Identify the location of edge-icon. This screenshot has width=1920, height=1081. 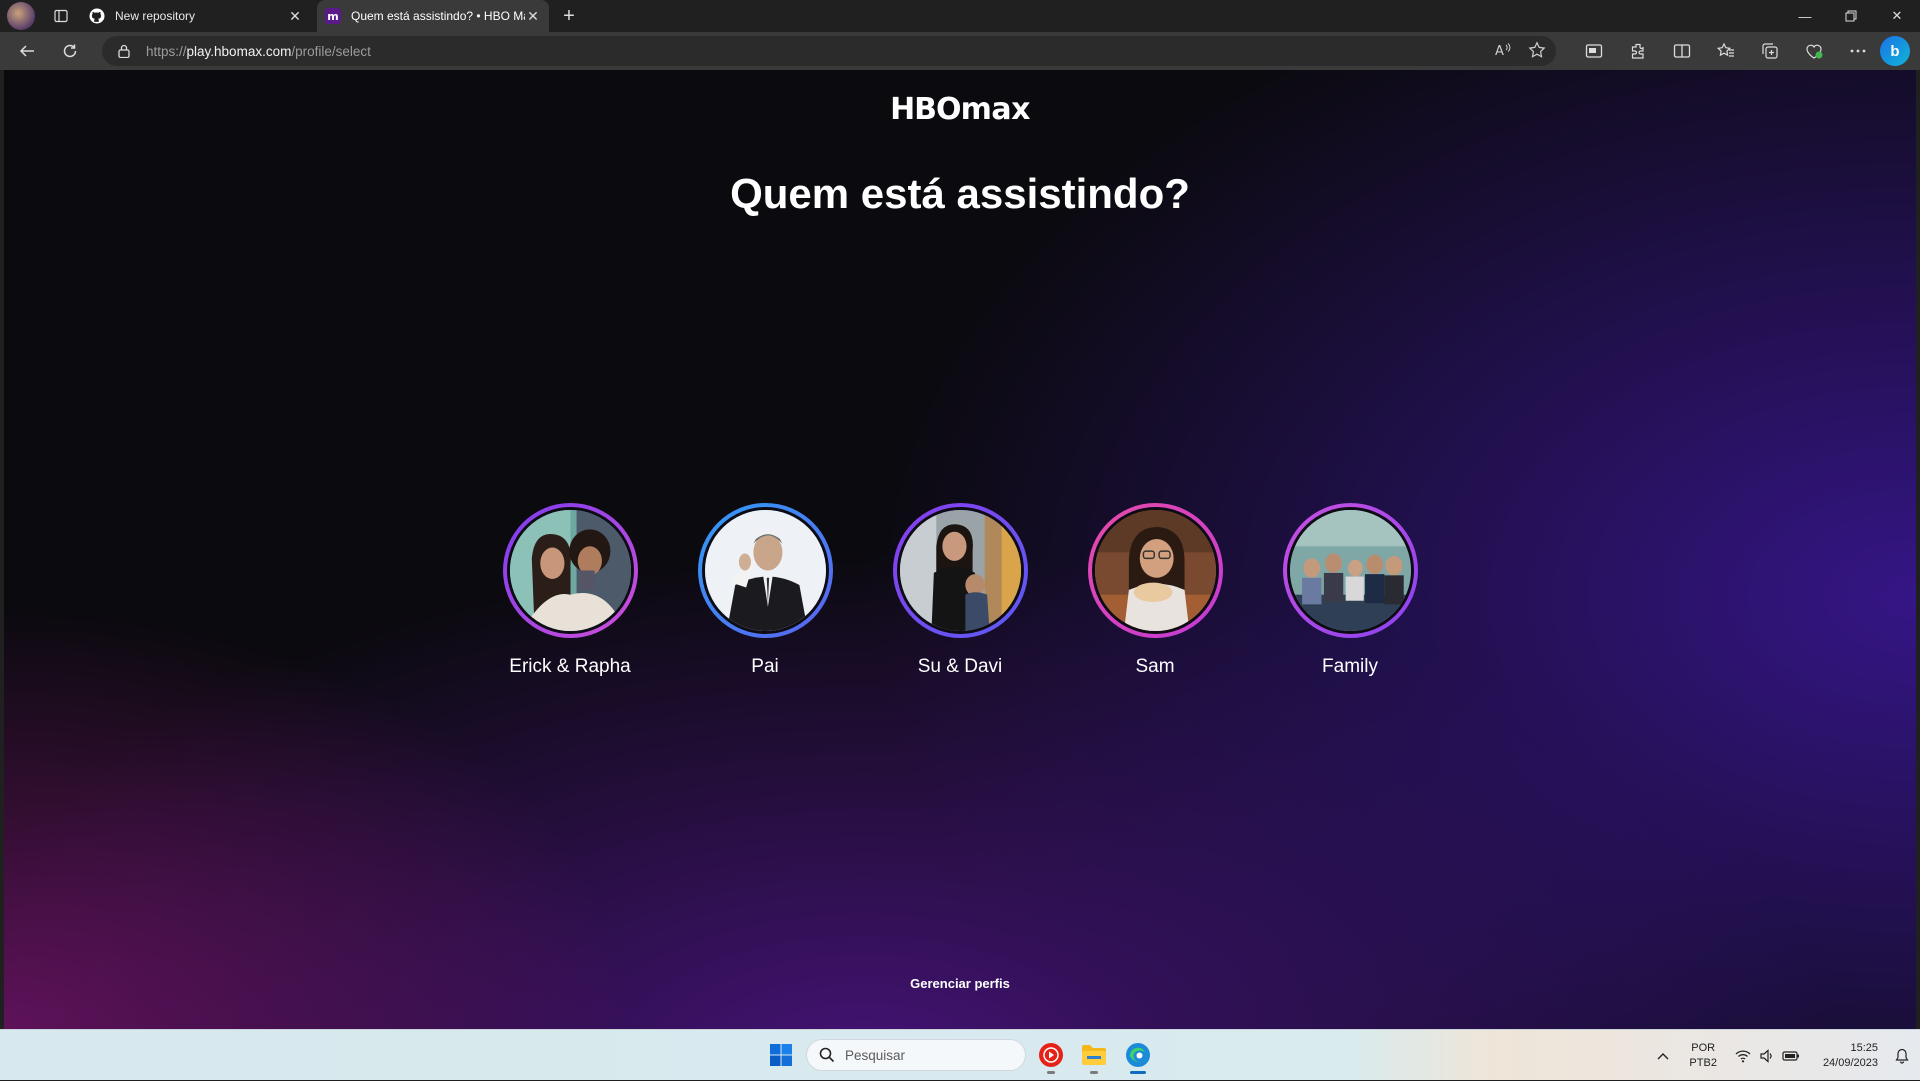
(1138, 1056).